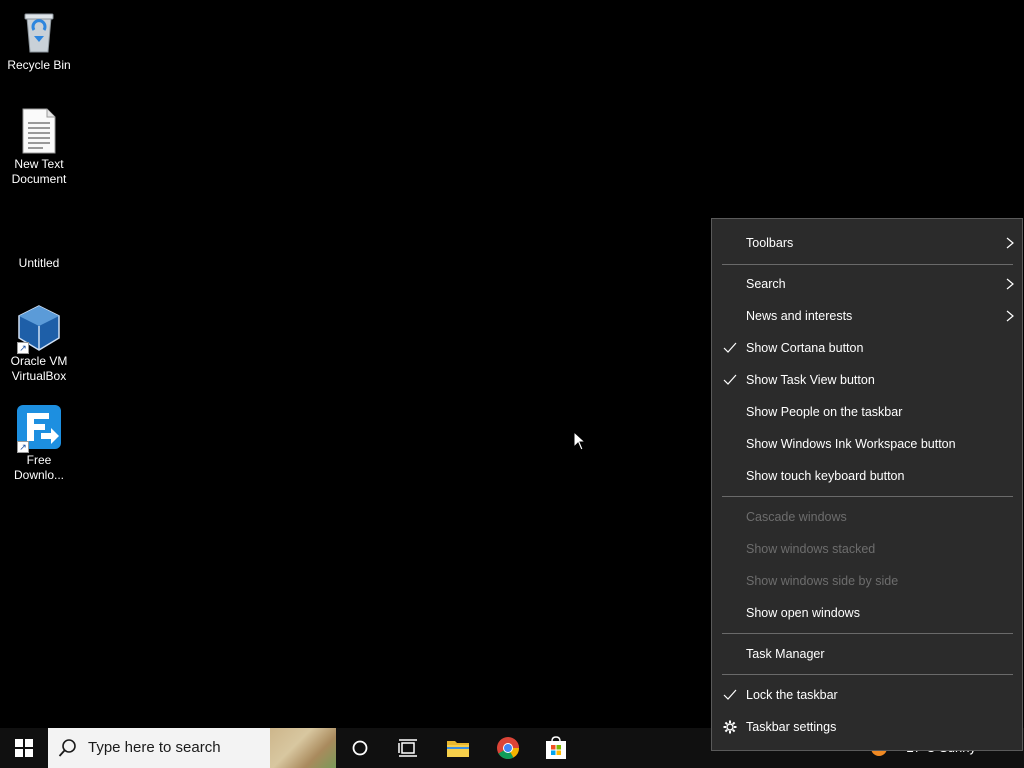 The image size is (1024, 768). I want to click on desktop-icon-label: Oracle VM VirtualBox, so click(39, 368).